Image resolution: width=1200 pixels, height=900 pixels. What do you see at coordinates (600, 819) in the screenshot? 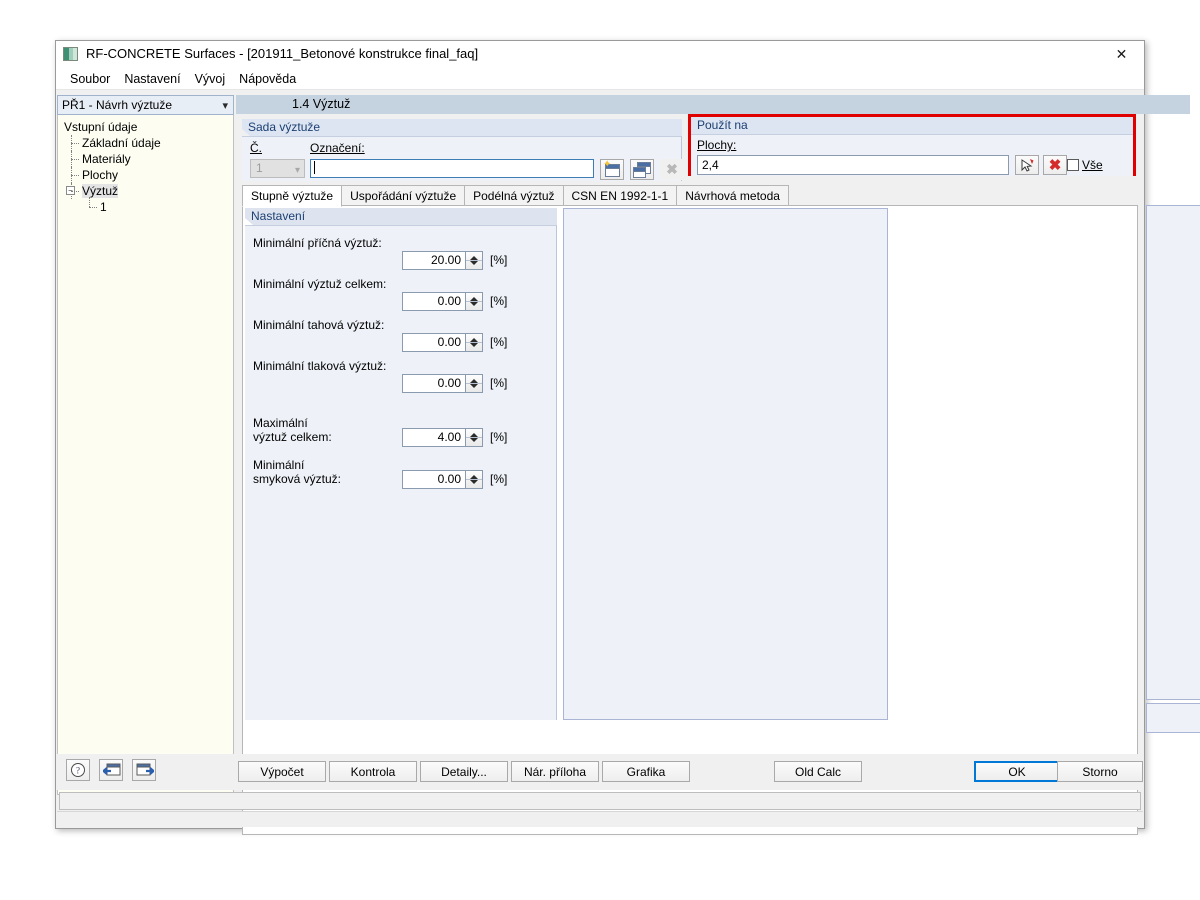
I see `status-bar-secondary` at bounding box center [600, 819].